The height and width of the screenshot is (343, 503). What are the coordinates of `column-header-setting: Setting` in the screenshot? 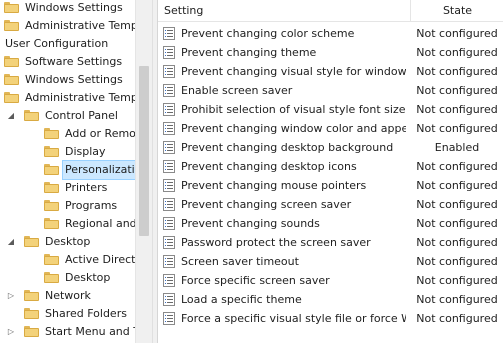 It's located at (284, 10).